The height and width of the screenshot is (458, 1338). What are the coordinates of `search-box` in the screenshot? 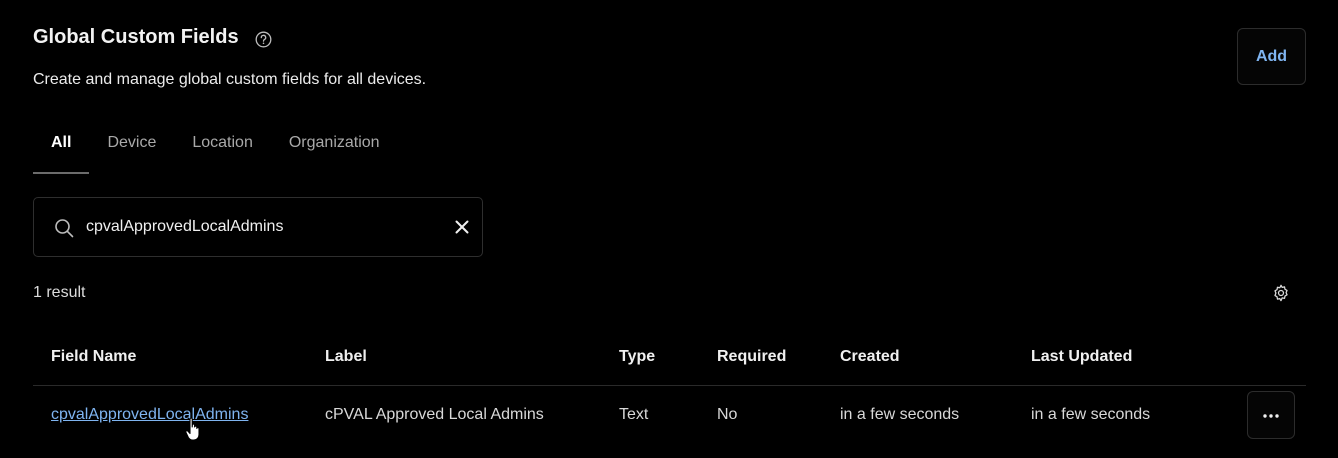 It's located at (258, 227).